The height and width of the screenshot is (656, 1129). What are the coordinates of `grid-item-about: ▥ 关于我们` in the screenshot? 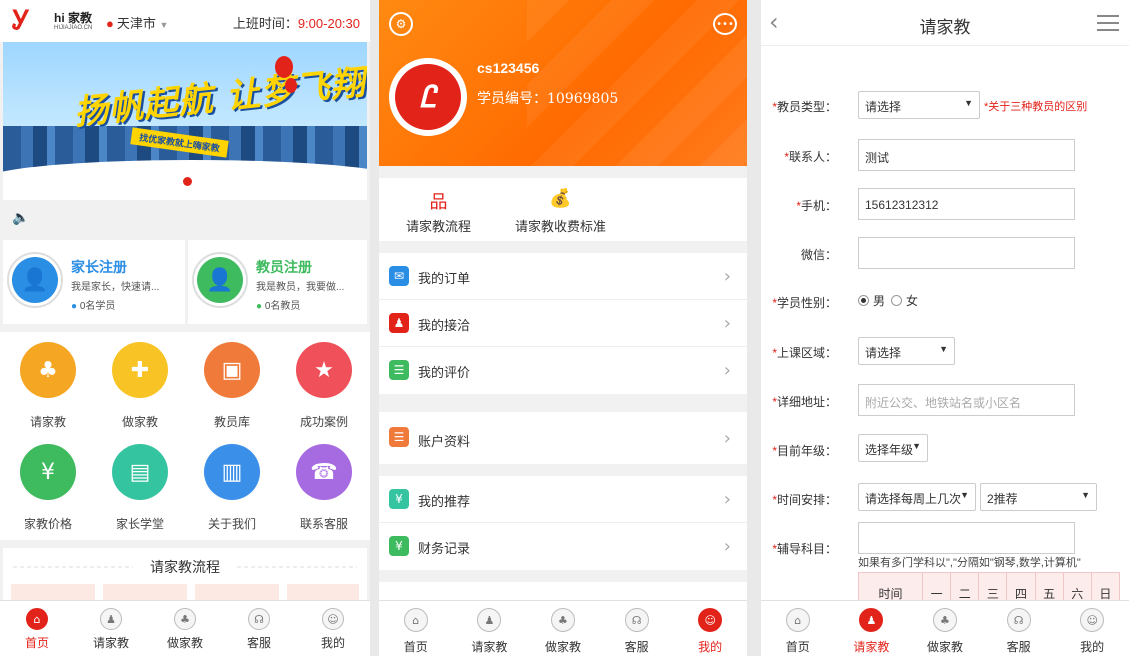 It's located at (232, 488).